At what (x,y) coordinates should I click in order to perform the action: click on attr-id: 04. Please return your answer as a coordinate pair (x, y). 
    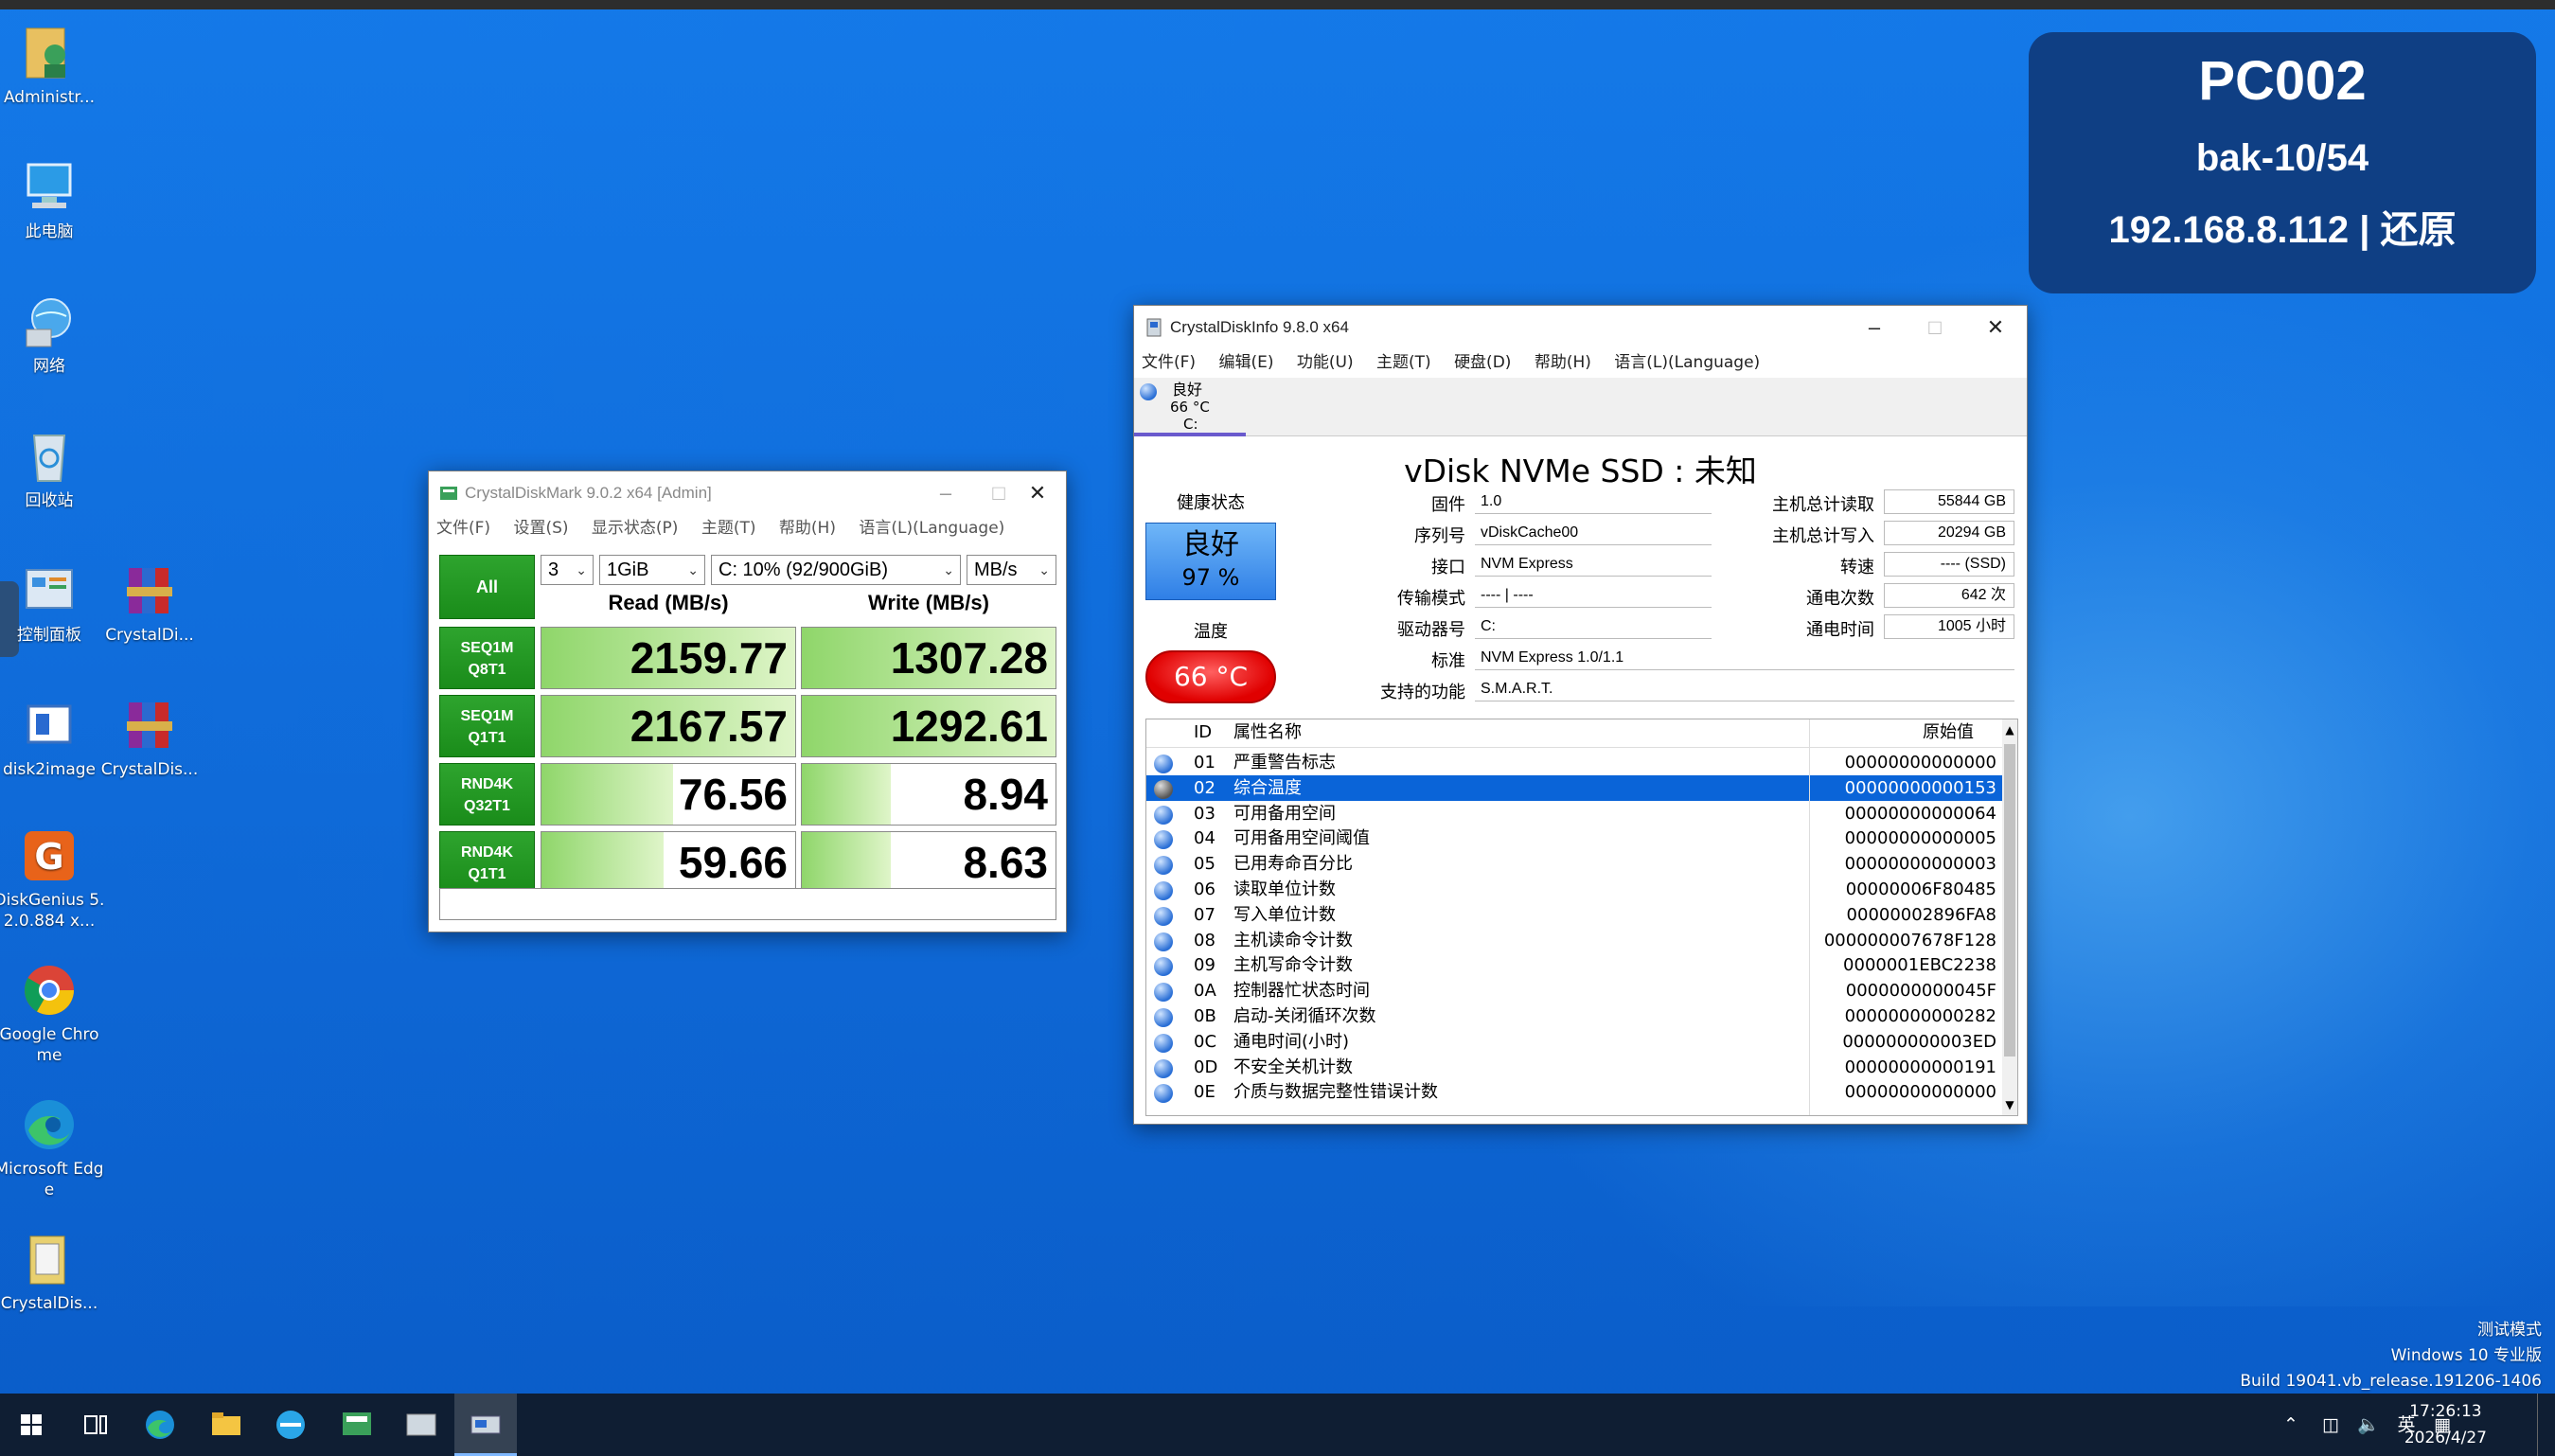
    Looking at the image, I should click on (1204, 839).